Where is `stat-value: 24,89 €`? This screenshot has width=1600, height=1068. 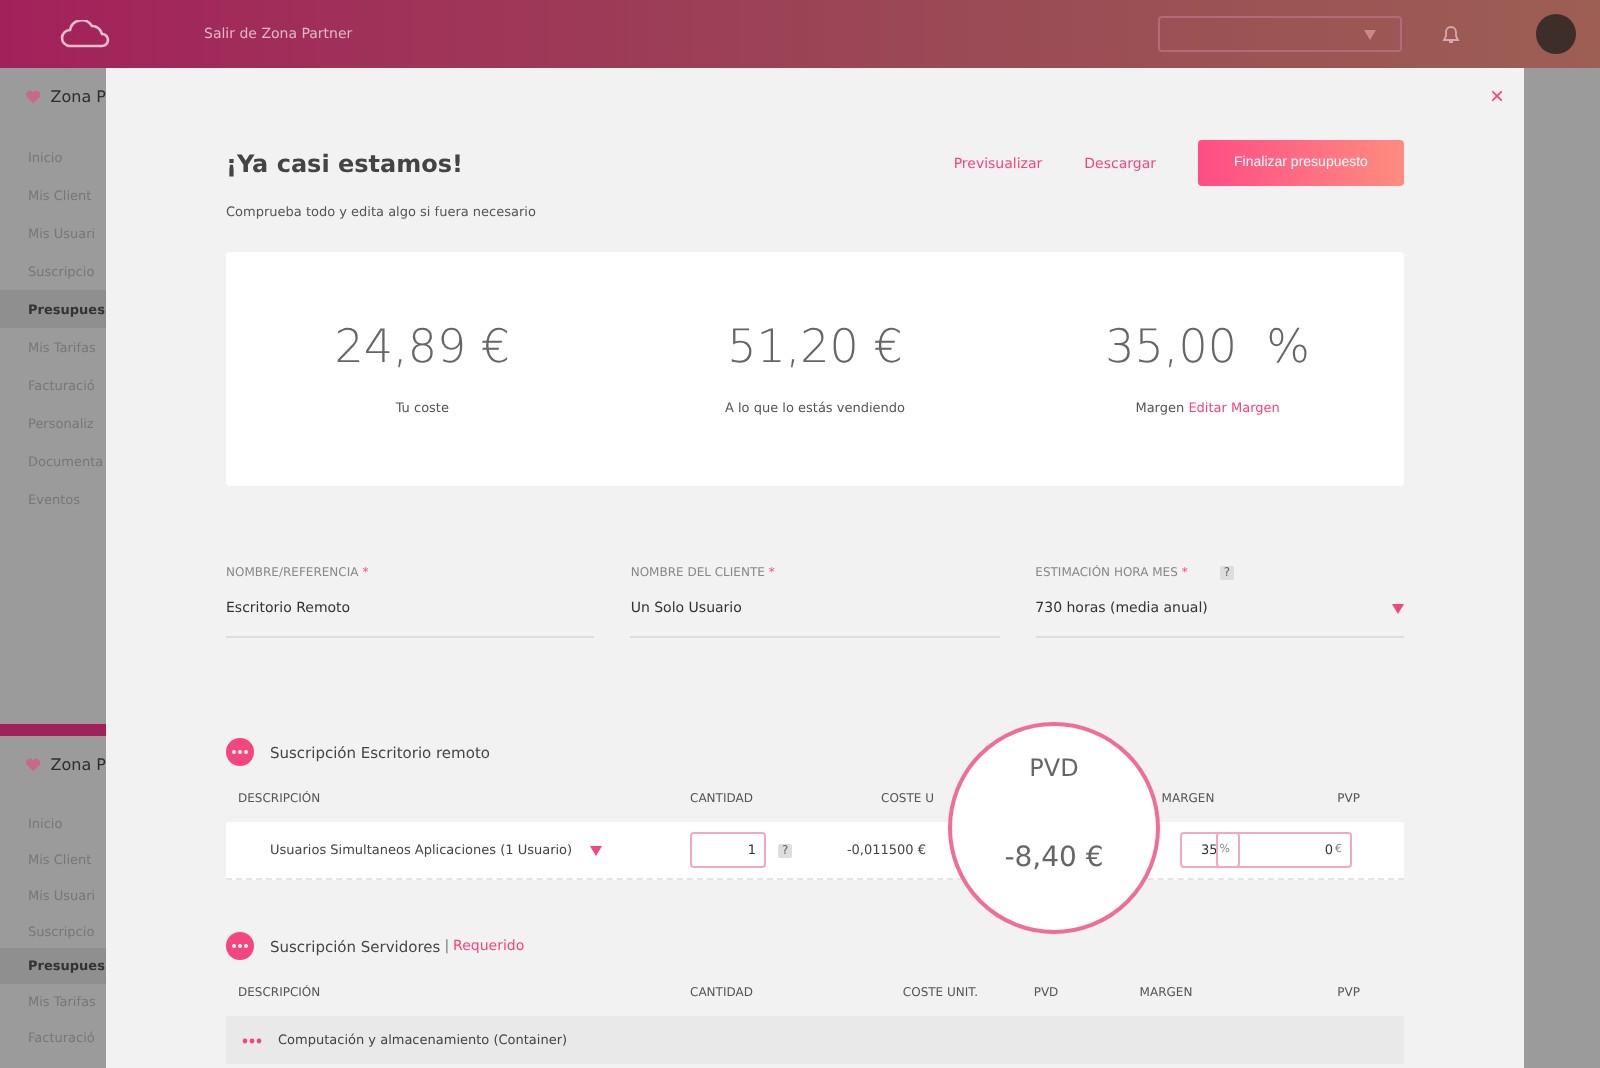
stat-value: 24,89 € is located at coordinates (422, 348).